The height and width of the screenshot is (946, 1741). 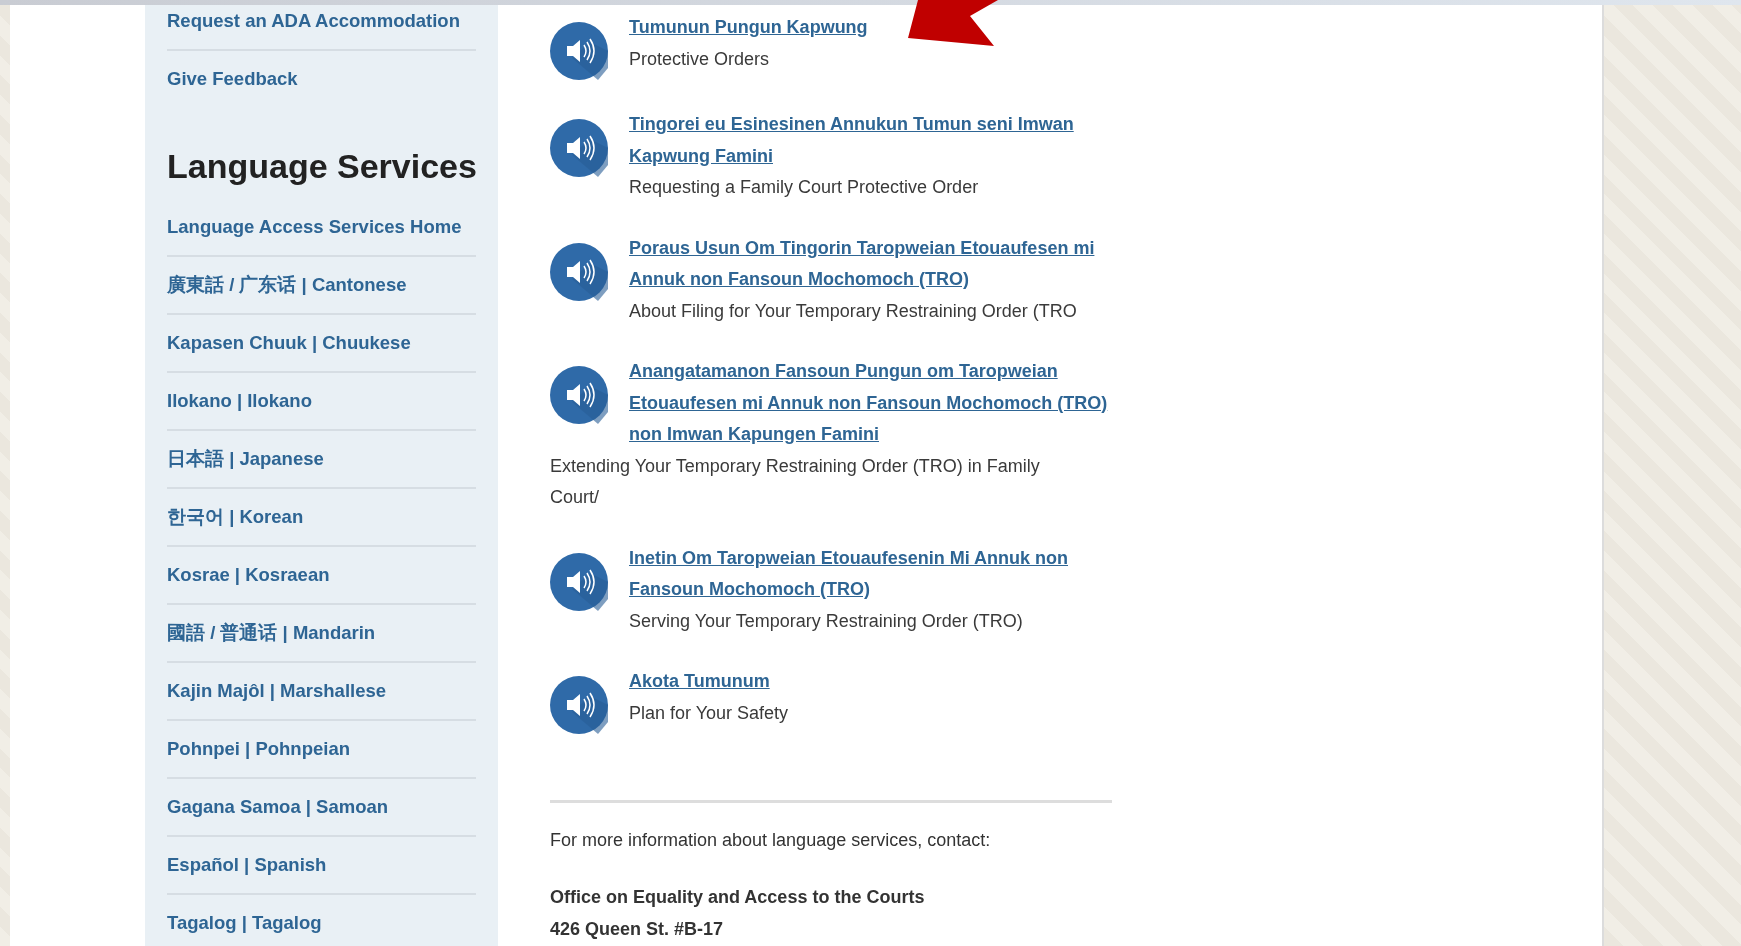 What do you see at coordinates (321, 518) in the screenshot?
I see `sidebar-link: 한국어 | Korean` at bounding box center [321, 518].